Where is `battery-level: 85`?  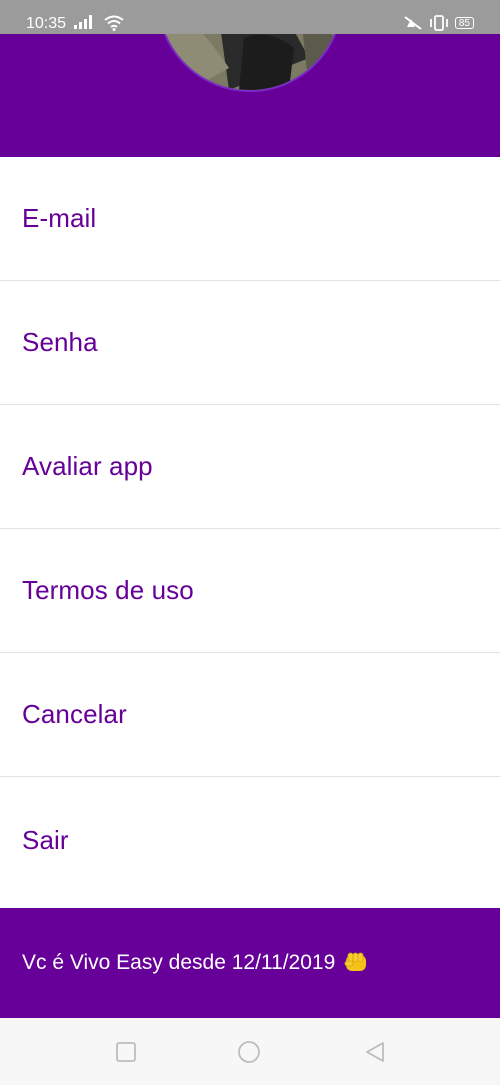
battery-level: 85 is located at coordinates (464, 23).